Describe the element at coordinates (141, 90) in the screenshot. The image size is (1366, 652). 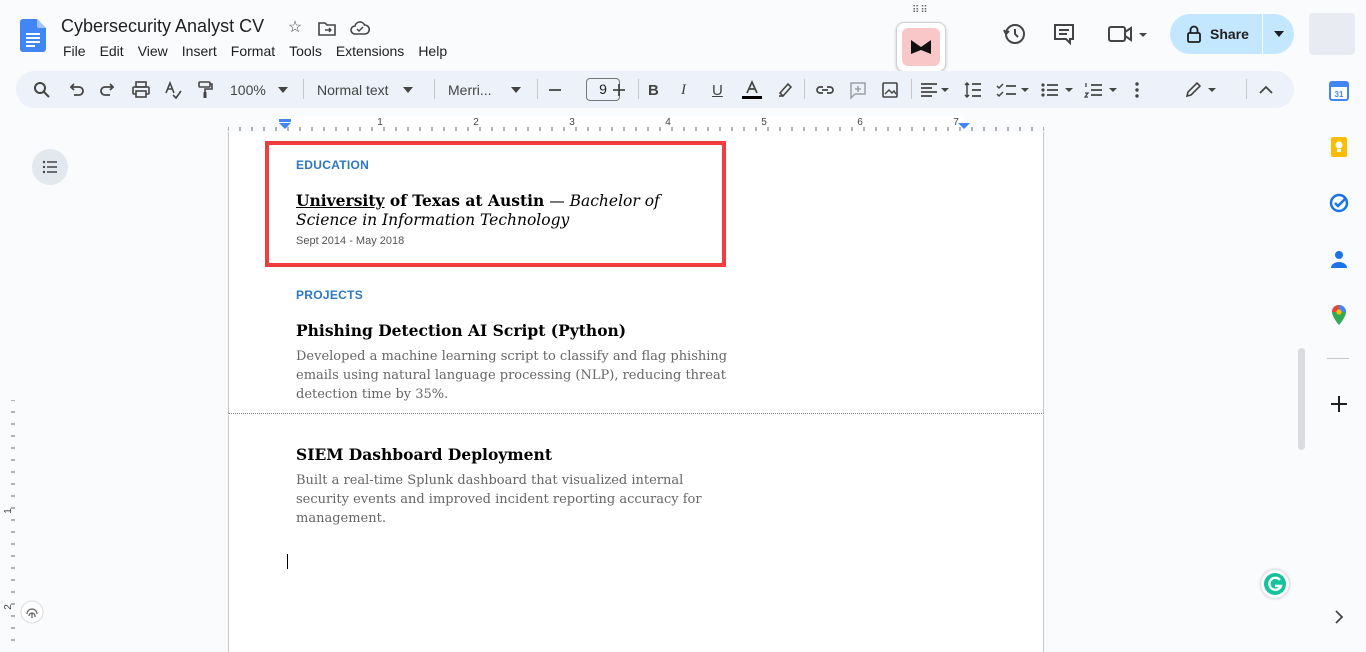
I see `print-icon` at that location.